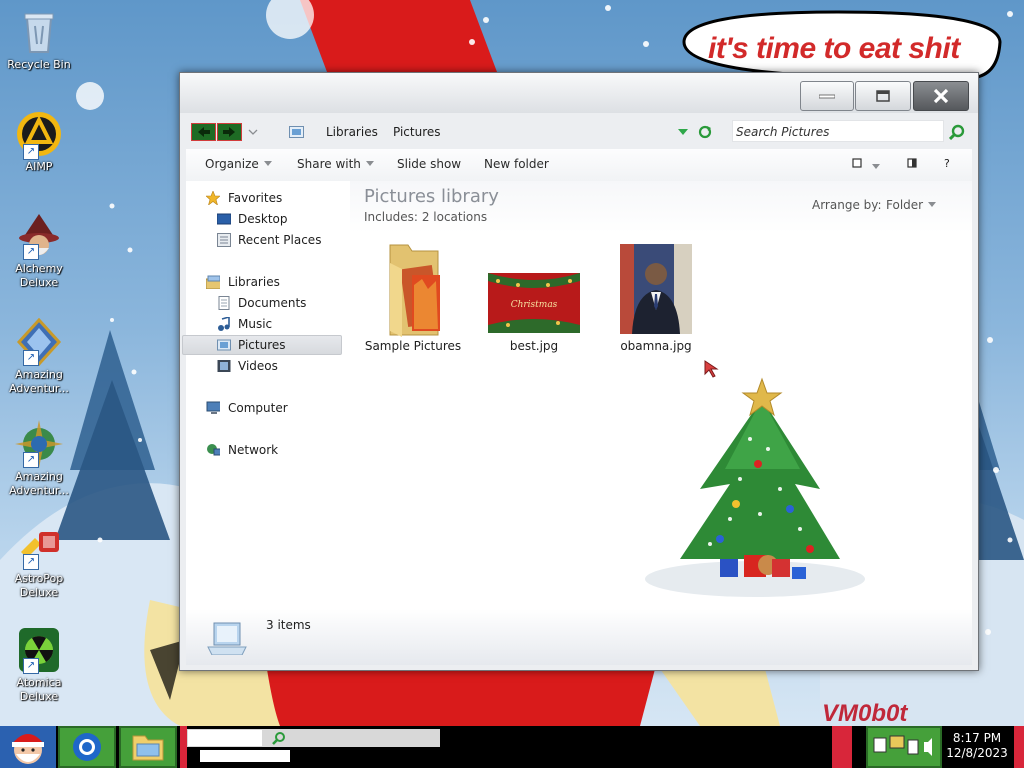 The image size is (1024, 771). I want to click on network-icon, so click(213, 450).